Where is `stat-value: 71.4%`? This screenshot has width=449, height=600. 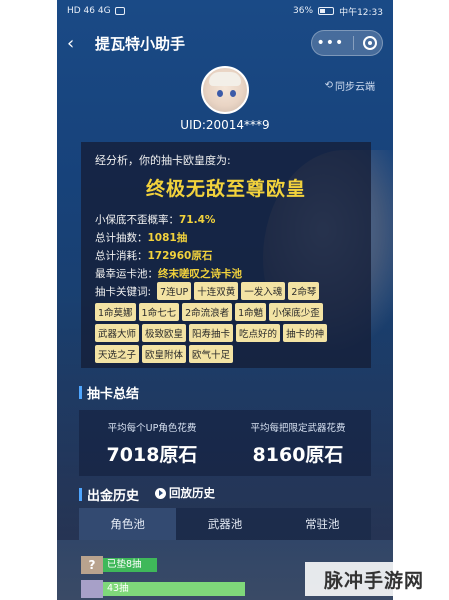
stat-value: 71.4% is located at coordinates (197, 220).